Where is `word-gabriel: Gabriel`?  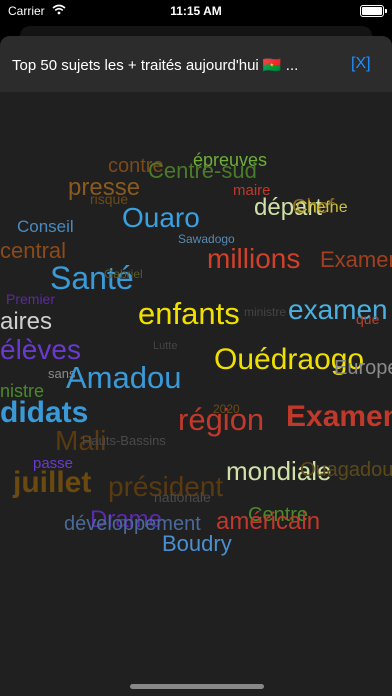
word-gabriel: Gabriel is located at coordinates (123, 274).